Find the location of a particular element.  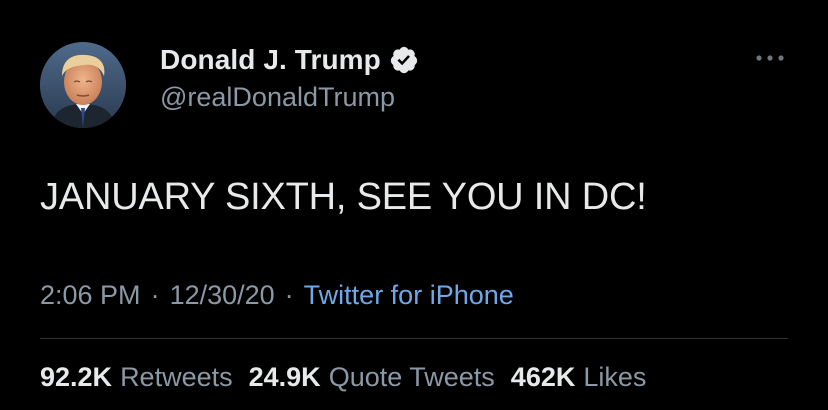

quote-tweets-stat: 24.9K Quote Tweets is located at coordinates (372, 377).